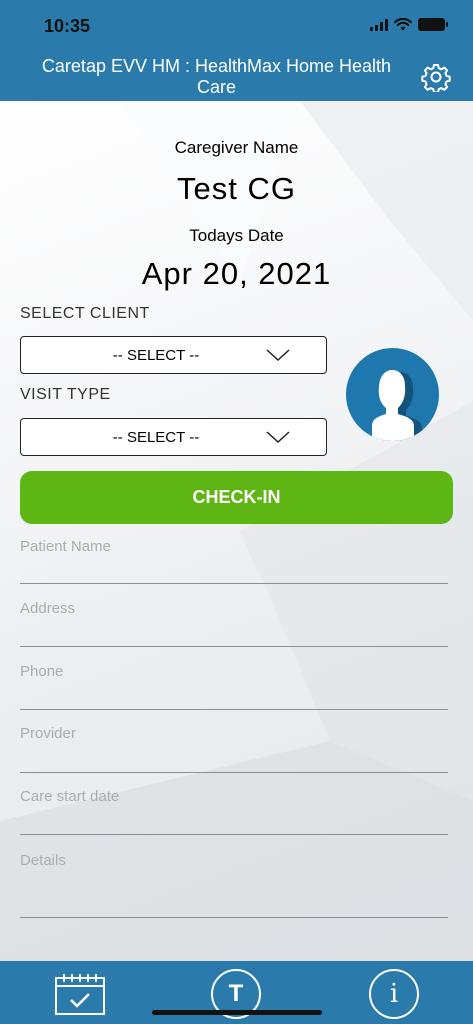 This screenshot has width=473, height=1024. What do you see at coordinates (236, 235) in the screenshot?
I see `date-label: Todays Date` at bounding box center [236, 235].